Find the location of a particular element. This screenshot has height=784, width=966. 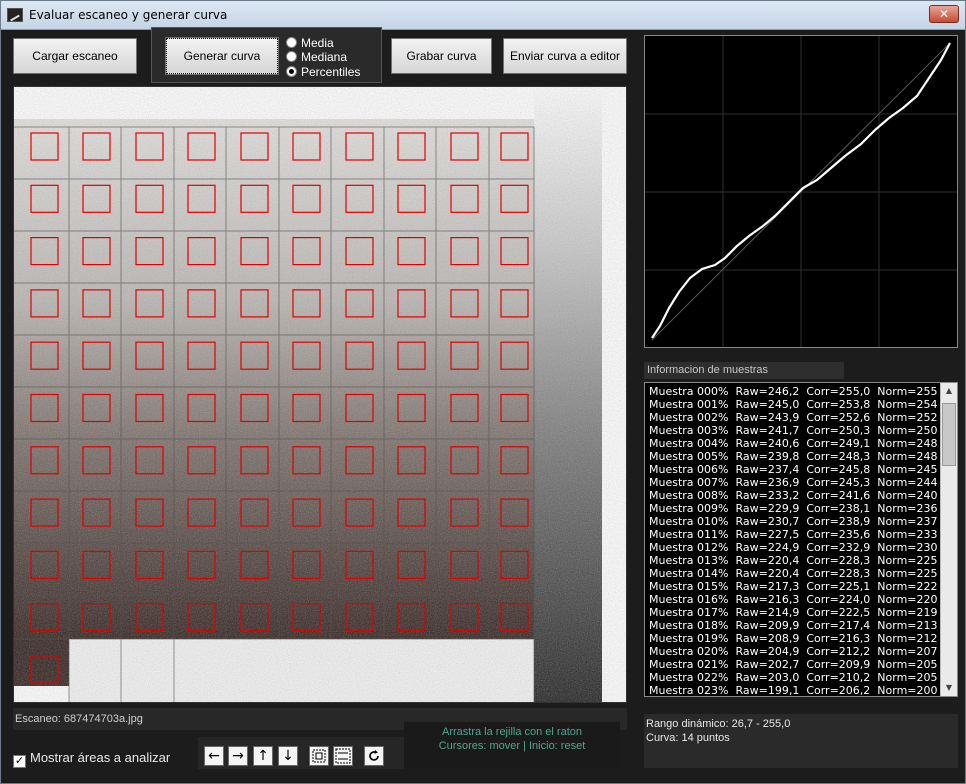

radio-label: Percentiles is located at coordinates (331, 72).